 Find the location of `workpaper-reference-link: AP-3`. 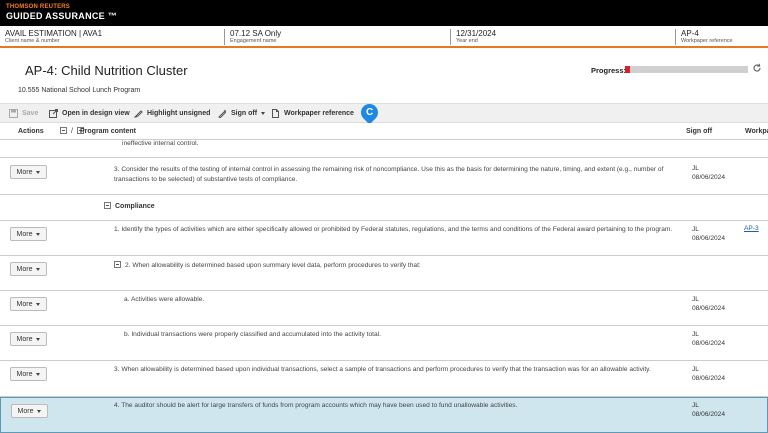

workpaper-reference-link: AP-3 is located at coordinates (751, 228).